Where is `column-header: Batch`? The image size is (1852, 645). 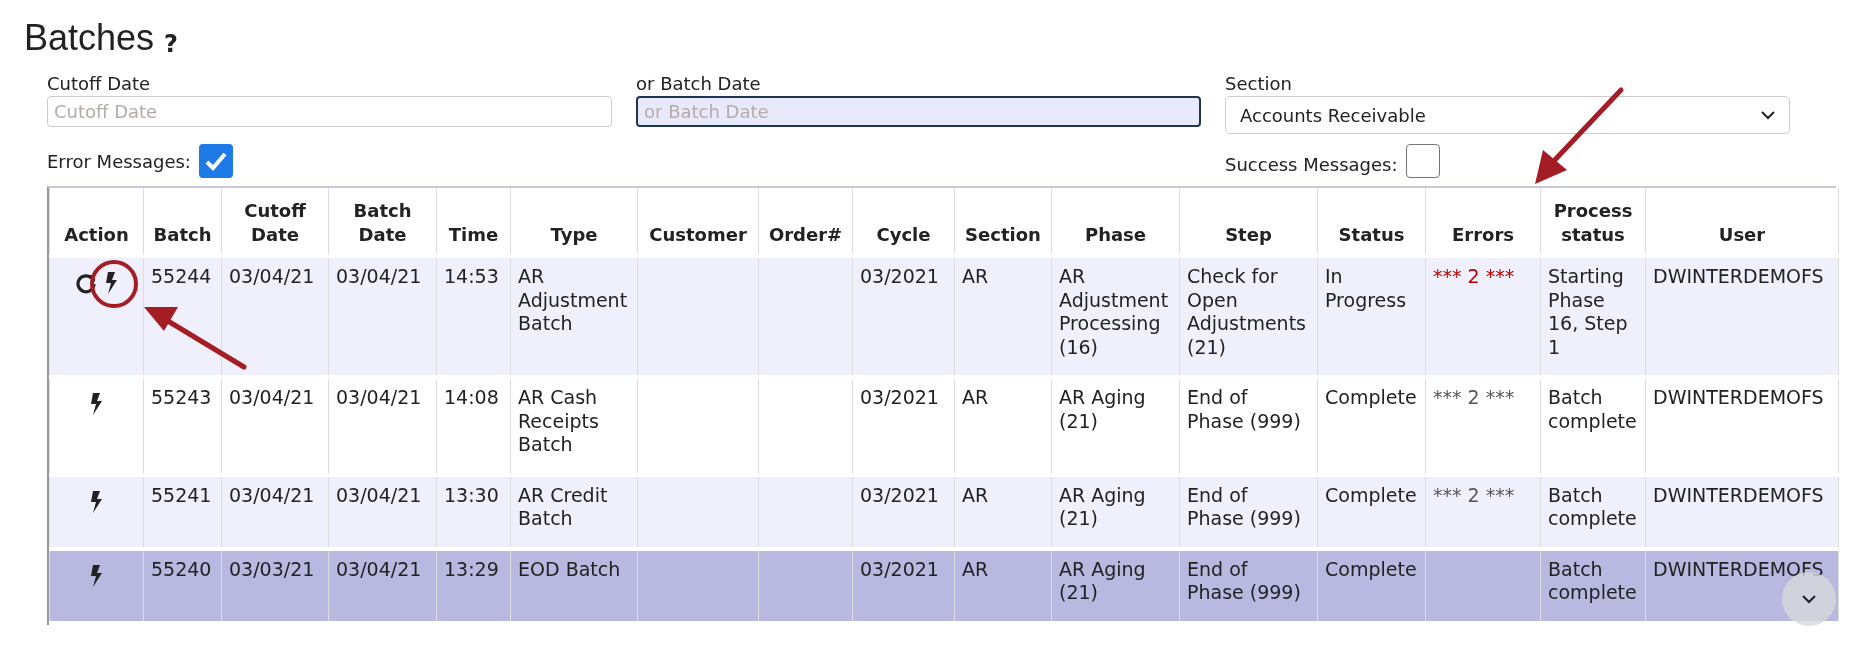 column-header: Batch is located at coordinates (182, 222).